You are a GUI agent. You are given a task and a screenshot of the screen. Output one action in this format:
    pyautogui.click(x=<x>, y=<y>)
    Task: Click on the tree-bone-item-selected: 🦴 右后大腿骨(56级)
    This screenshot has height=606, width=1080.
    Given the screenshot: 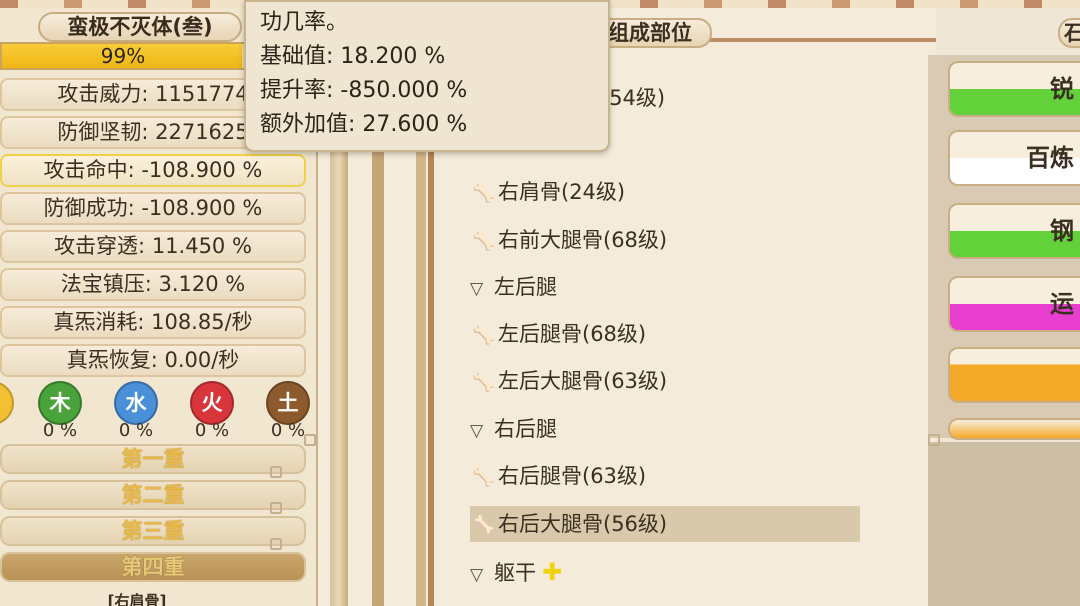 What is the action you would take?
    pyautogui.click(x=665, y=524)
    